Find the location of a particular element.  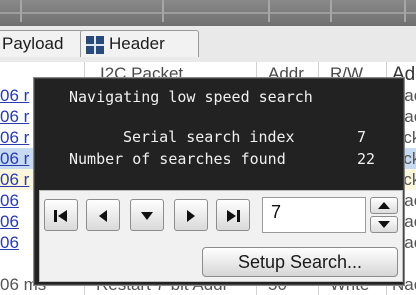

spin-up-button is located at coordinates (384, 205).